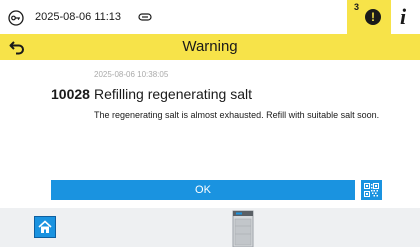 The image size is (420, 247). I want to click on warning-count: 3, so click(357, 7).